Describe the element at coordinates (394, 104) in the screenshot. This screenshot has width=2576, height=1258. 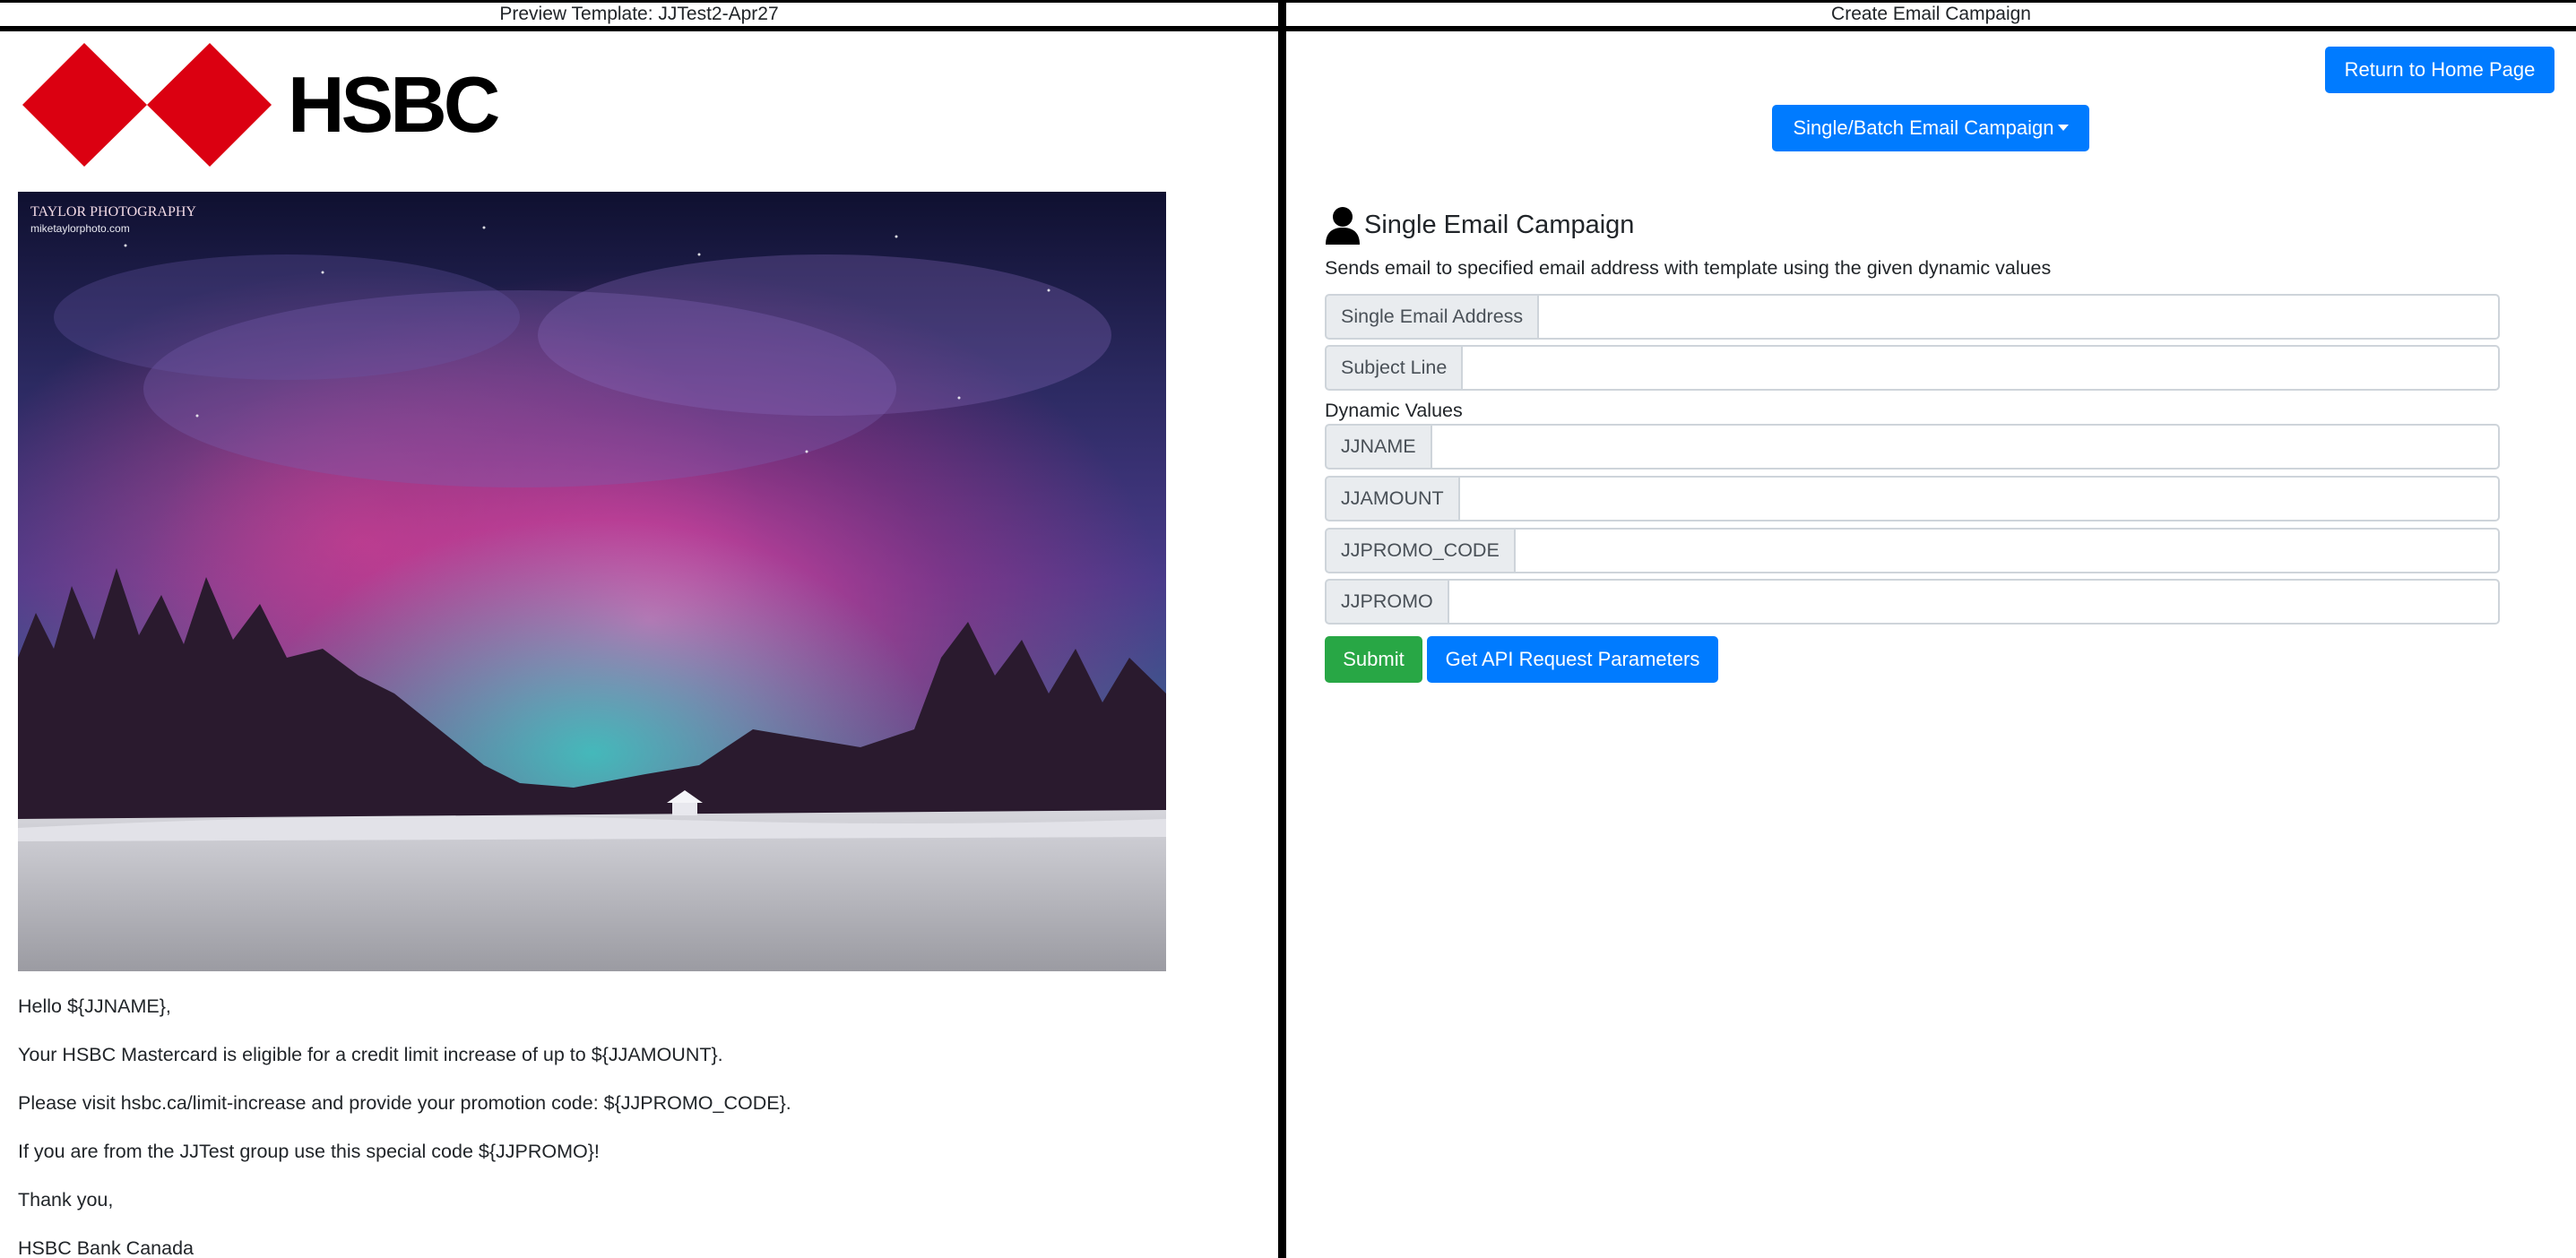
I see `logo-text: HSBC` at that location.